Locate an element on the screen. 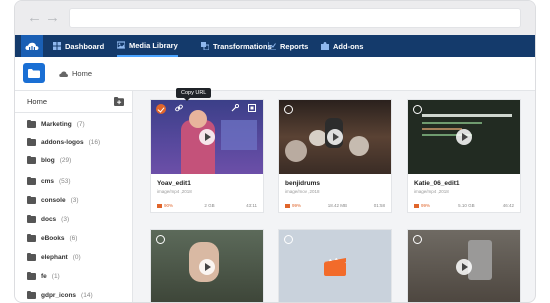 The width and height of the screenshot is (550, 303). card-title: Katie_06_edit1 is located at coordinates (437, 183).